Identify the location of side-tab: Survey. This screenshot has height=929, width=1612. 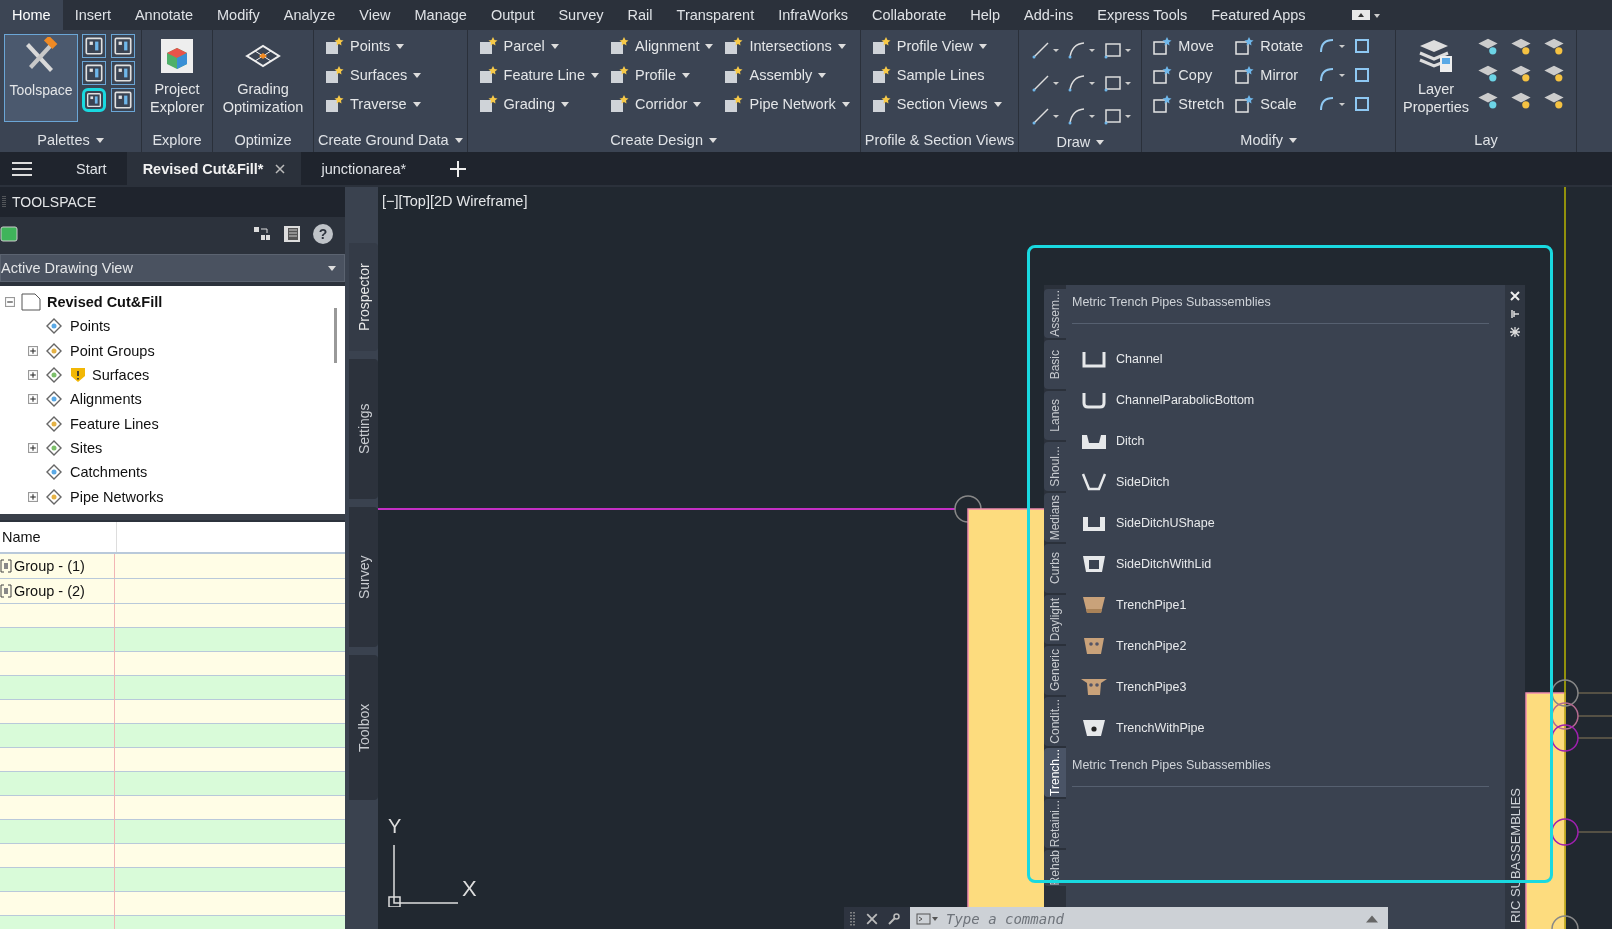
(363, 577).